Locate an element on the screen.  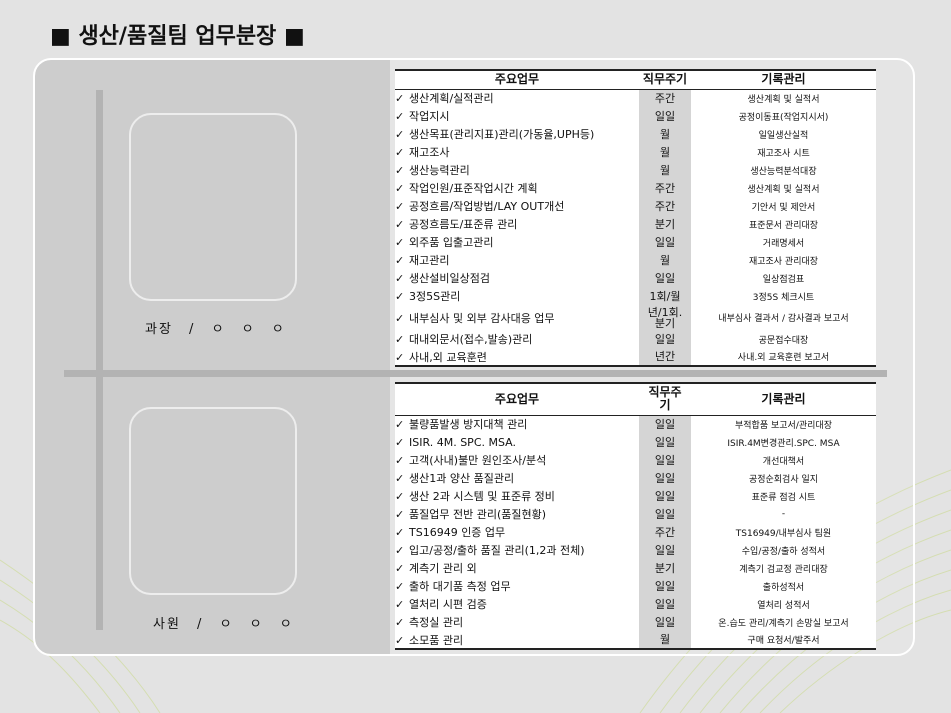
header-record: 기록관리 is located at coordinates (783, 79).